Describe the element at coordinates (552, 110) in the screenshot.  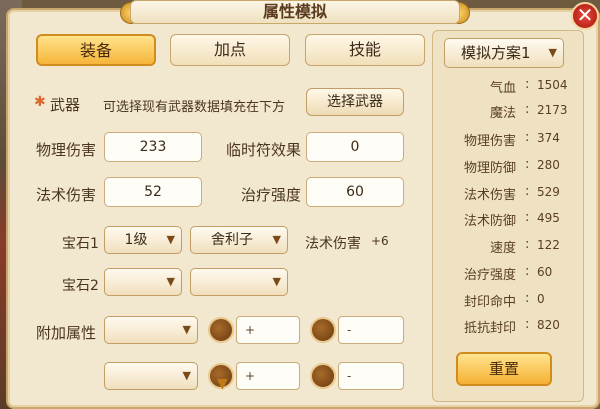
I see `stat-value: 2173` at that location.